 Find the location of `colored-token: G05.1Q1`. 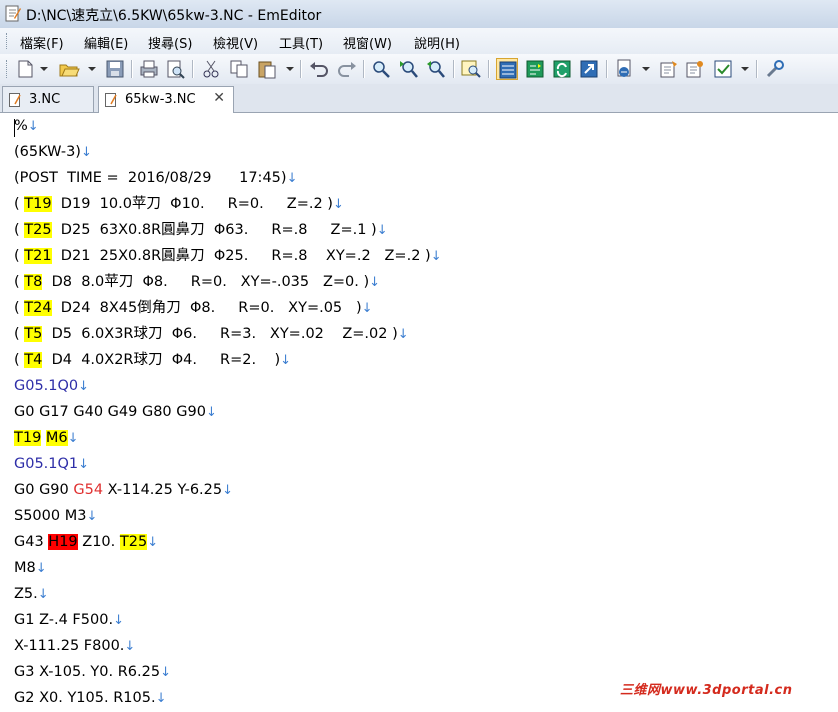

colored-token: G05.1Q1 is located at coordinates (46, 464).